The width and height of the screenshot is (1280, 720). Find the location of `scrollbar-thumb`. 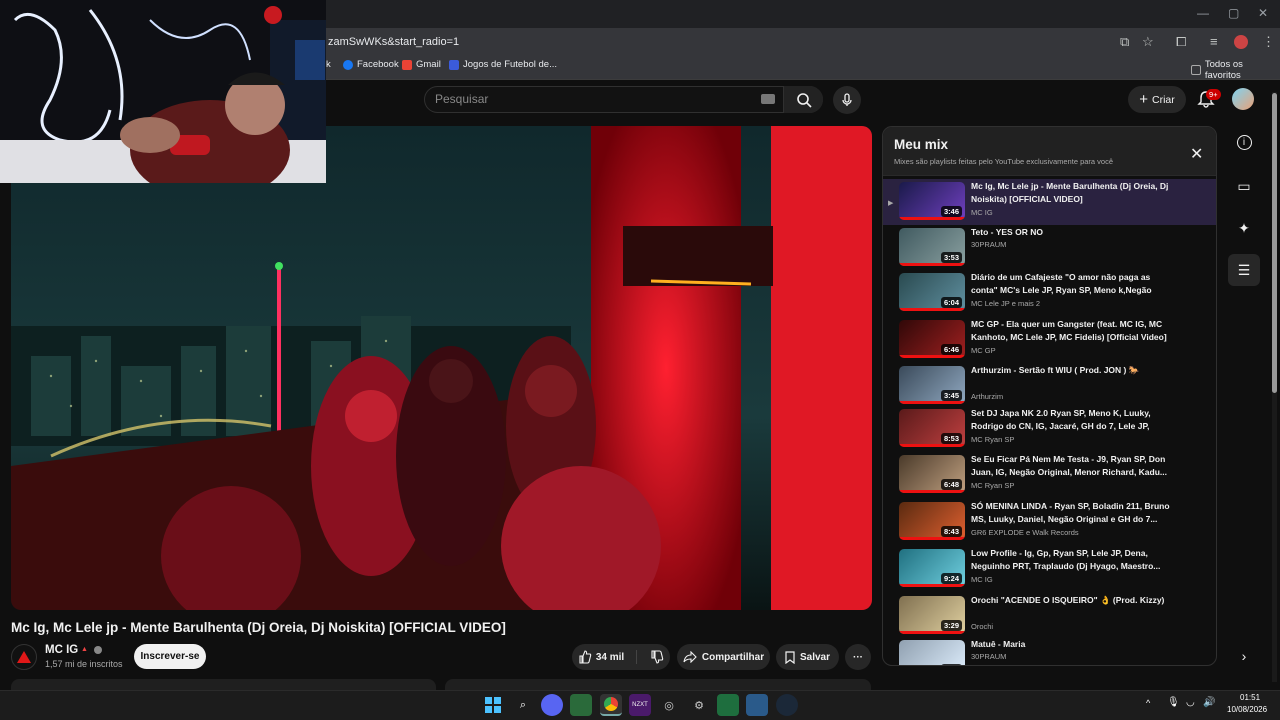

scrollbar-thumb is located at coordinates (1274, 243).